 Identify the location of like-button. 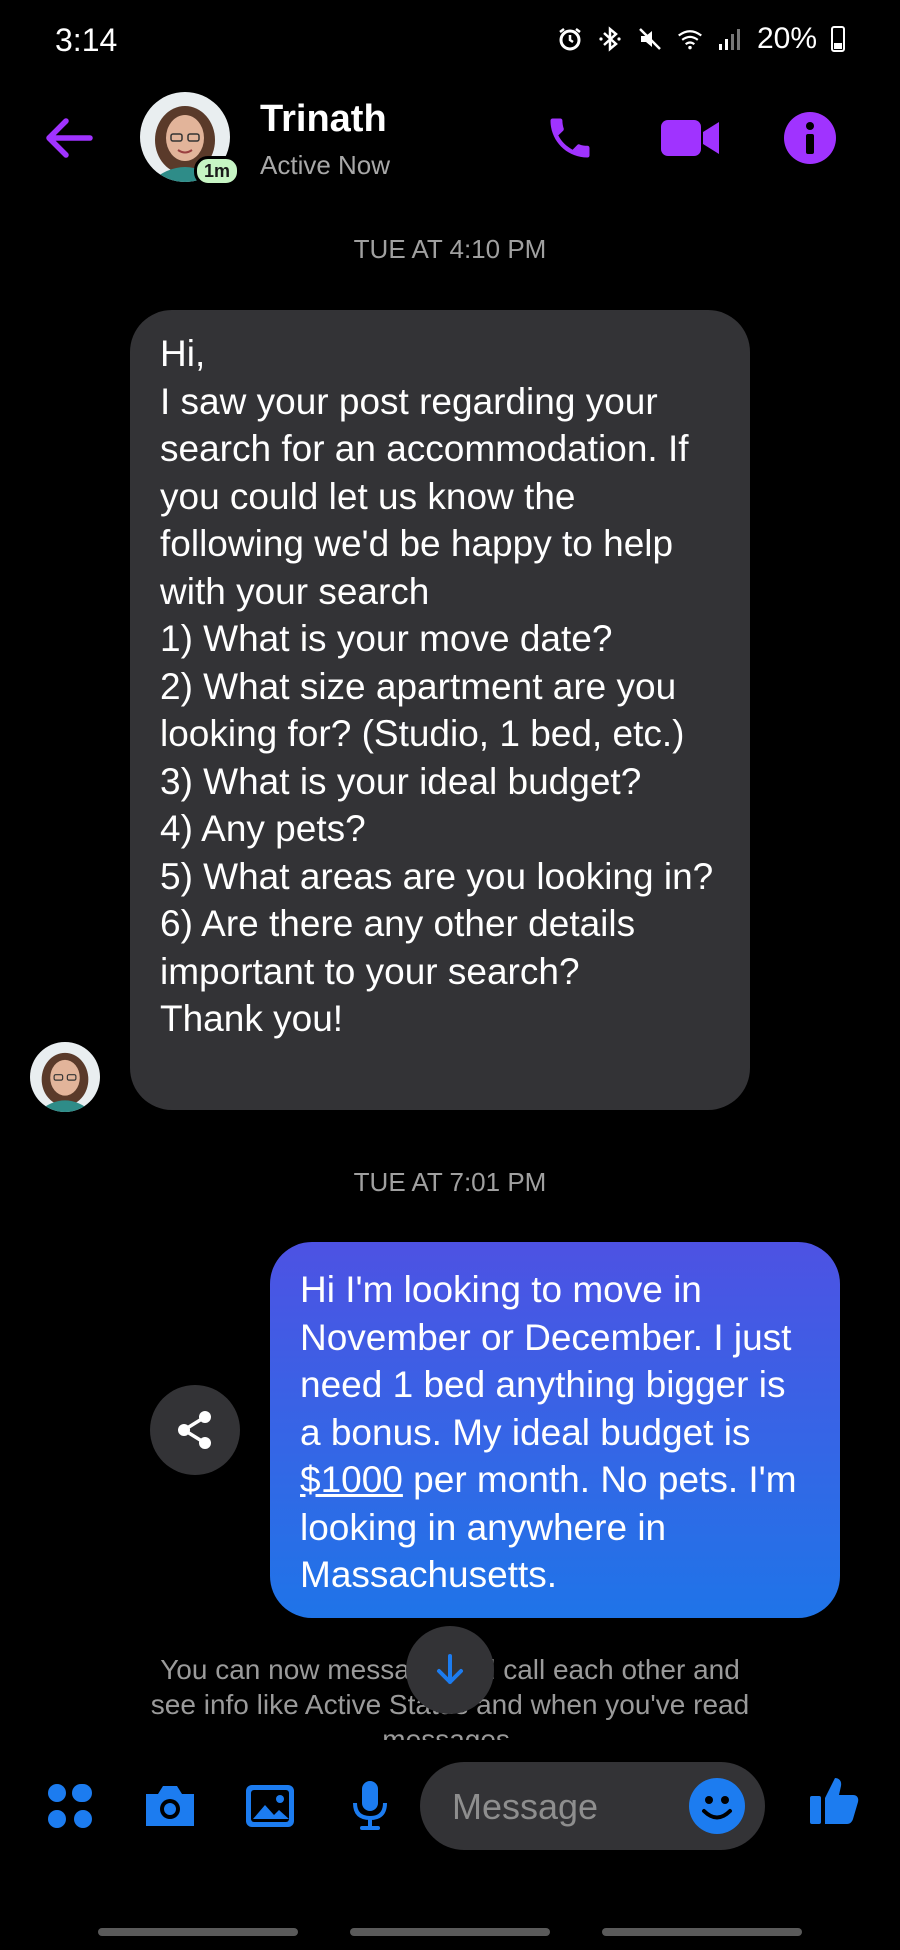
(835, 1800).